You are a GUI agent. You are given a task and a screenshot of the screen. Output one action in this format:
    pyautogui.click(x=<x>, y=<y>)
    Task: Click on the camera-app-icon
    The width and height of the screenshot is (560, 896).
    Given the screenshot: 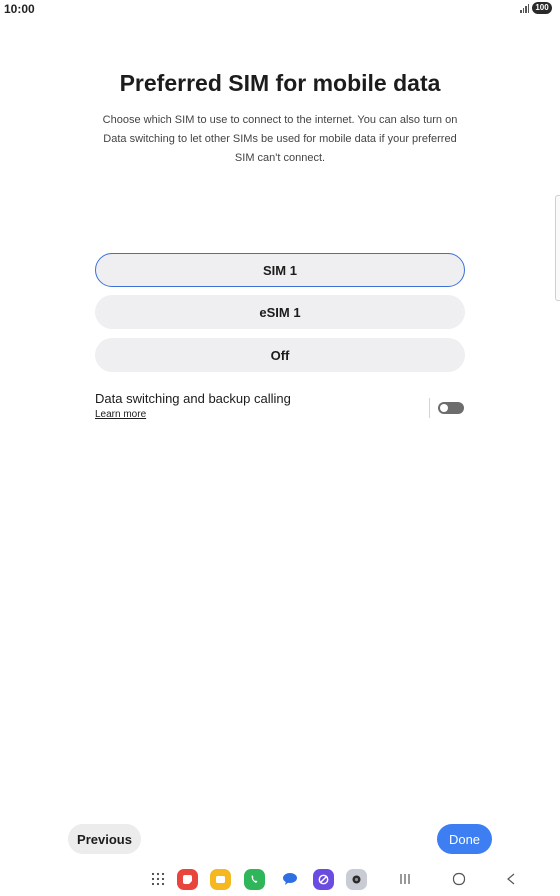 What is the action you would take?
    pyautogui.click(x=356, y=879)
    